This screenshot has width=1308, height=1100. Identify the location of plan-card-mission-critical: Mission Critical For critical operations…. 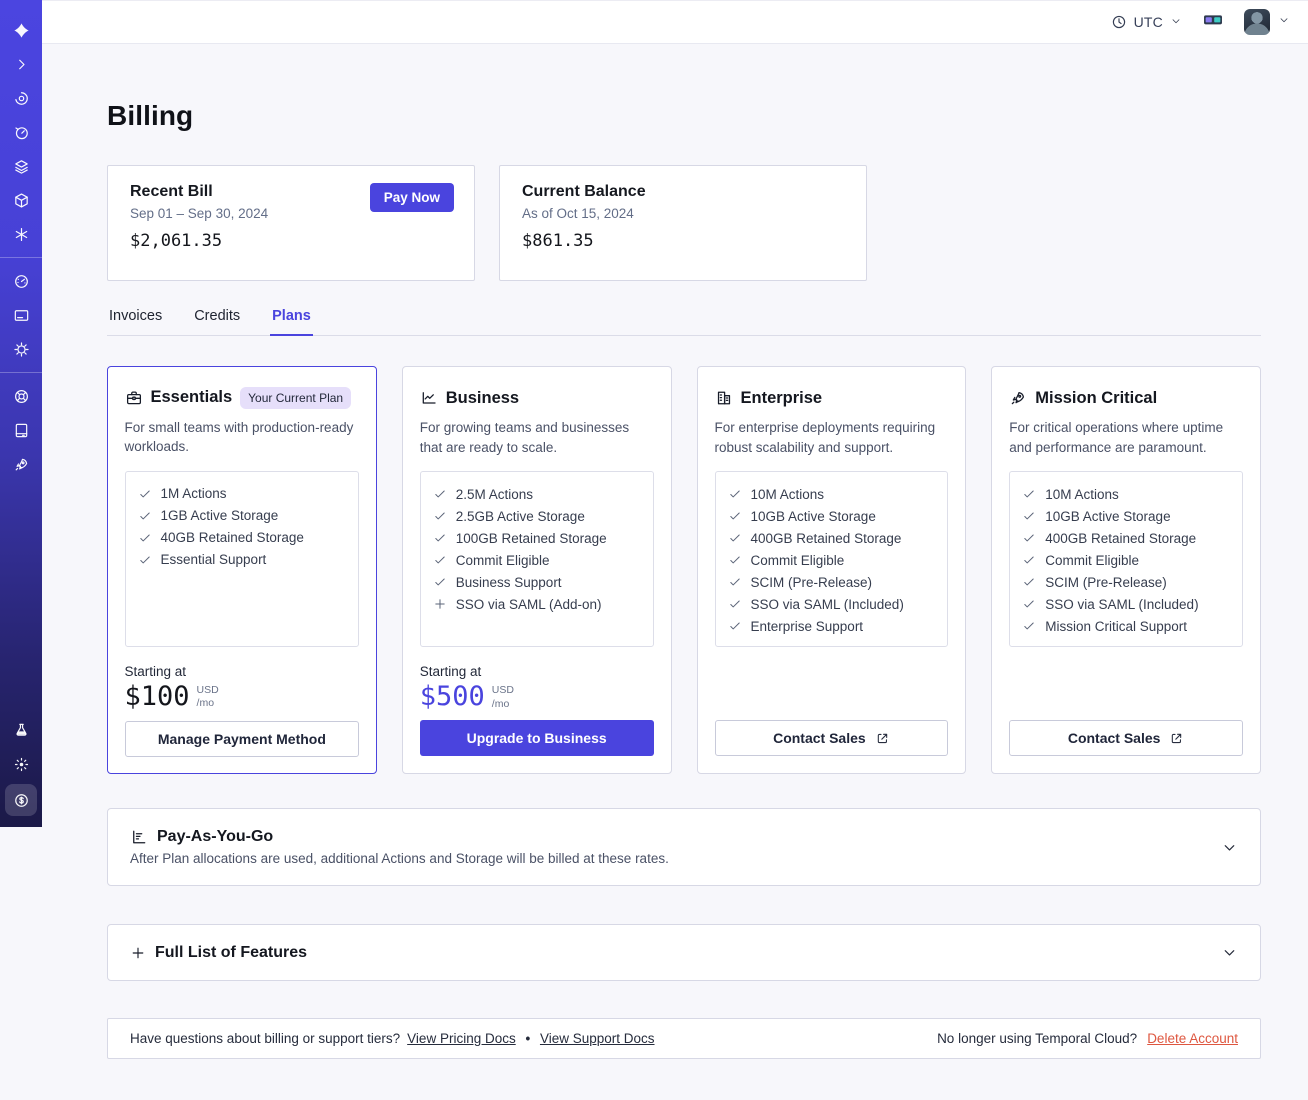
(1126, 570).